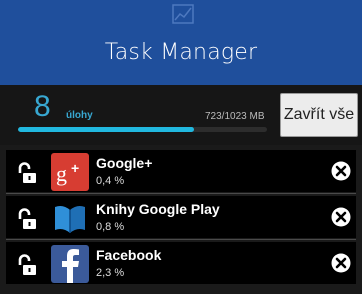 The height and width of the screenshot is (294, 362). I want to click on page-title: Task Manager, so click(181, 52).